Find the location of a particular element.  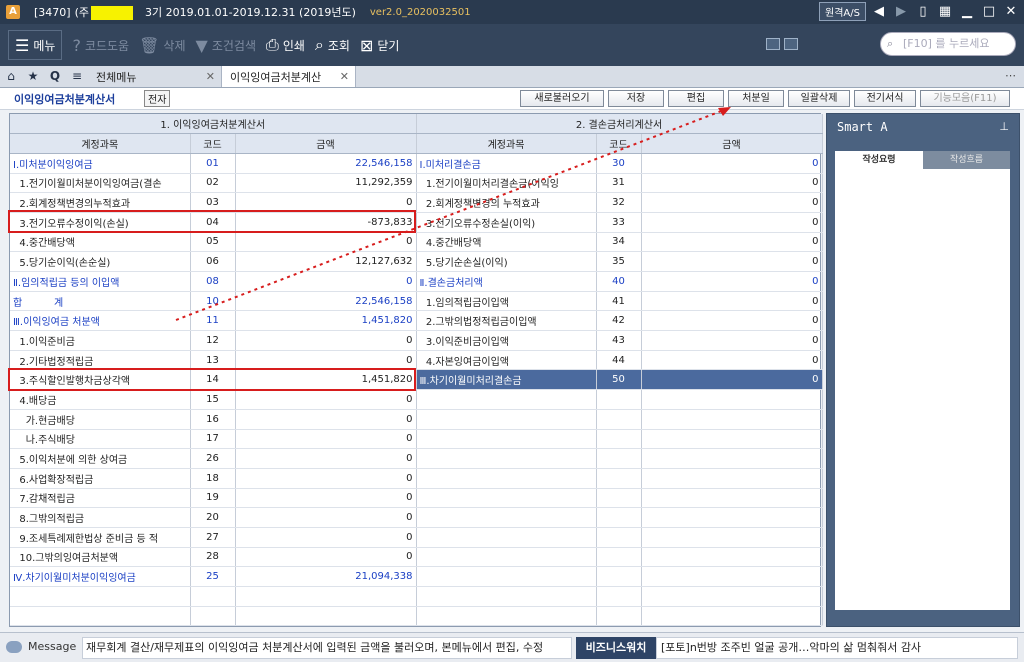

code-cell-right: 35 is located at coordinates (619, 261).